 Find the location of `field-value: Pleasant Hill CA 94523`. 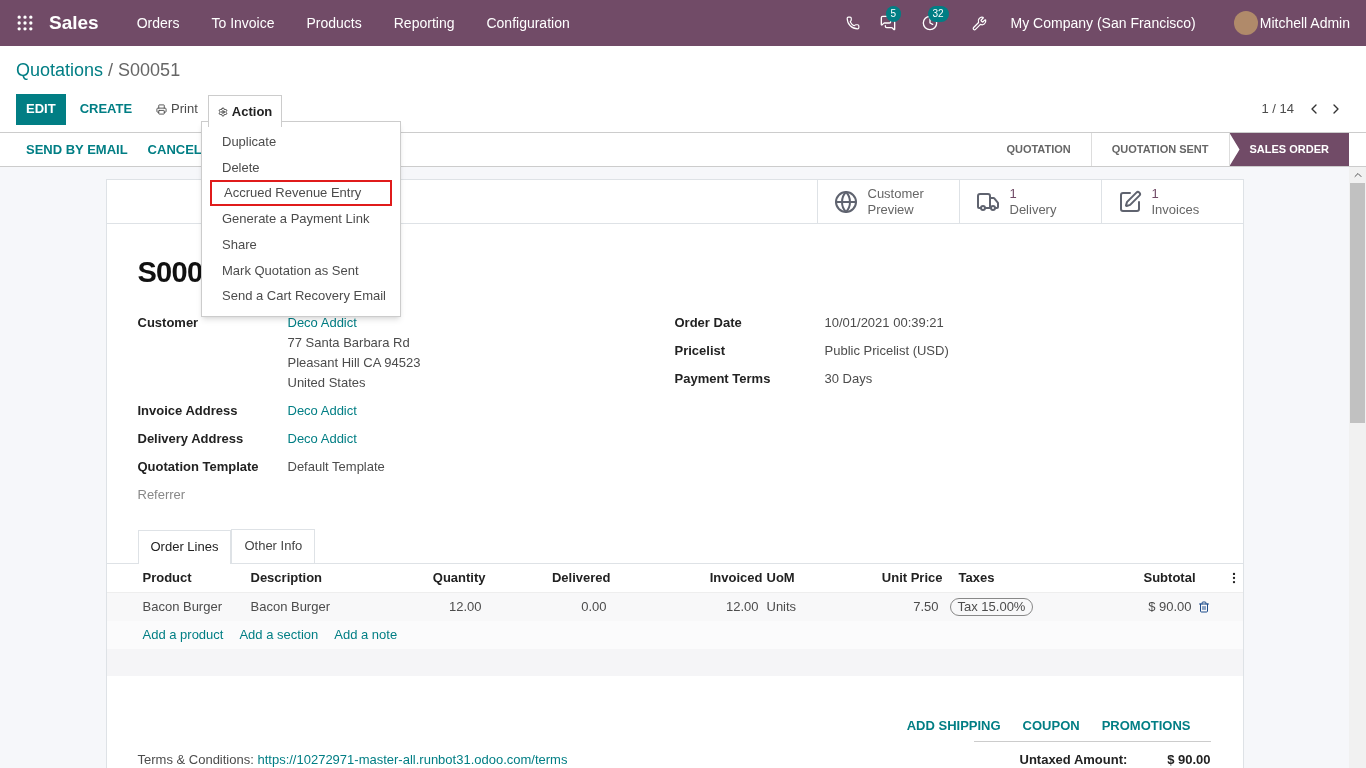

field-value: Pleasant Hill CA 94523 is located at coordinates (354, 363).